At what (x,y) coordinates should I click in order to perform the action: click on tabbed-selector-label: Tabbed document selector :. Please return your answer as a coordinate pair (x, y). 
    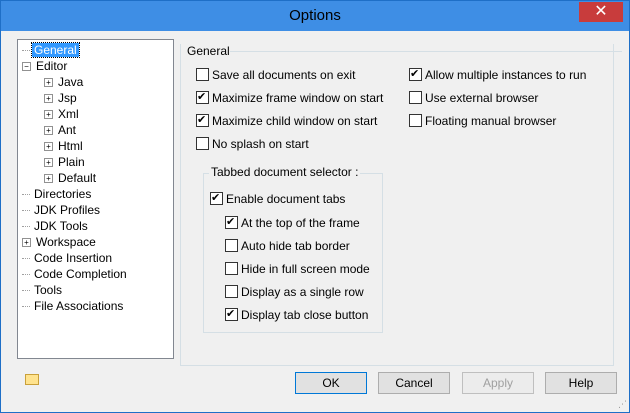
    Looking at the image, I should click on (285, 172).